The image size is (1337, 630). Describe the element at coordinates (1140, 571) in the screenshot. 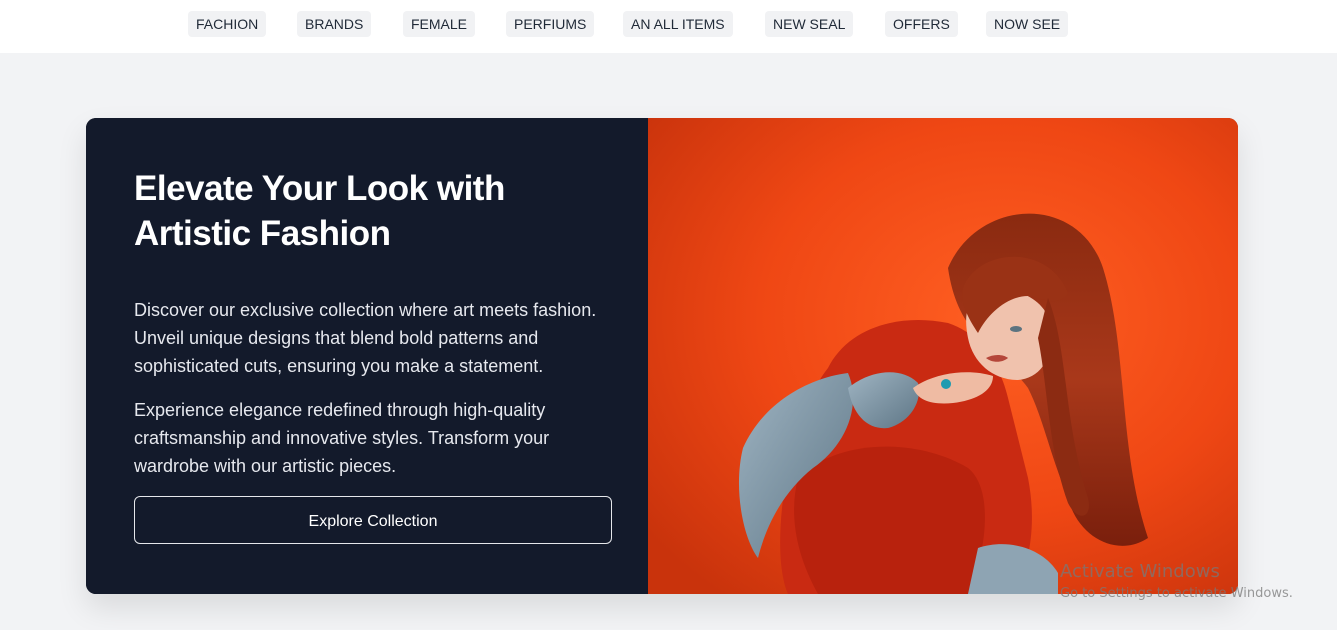

I see `watermark-title: Activate Windows` at that location.